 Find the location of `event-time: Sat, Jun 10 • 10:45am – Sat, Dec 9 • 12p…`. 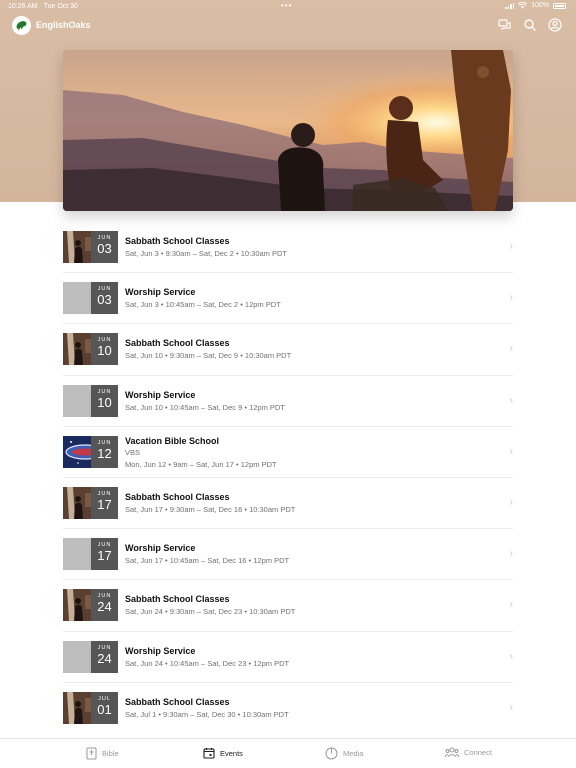

event-time: Sat, Jun 10 • 10:45am – Sat, Dec 9 • 12p… is located at coordinates (205, 407).